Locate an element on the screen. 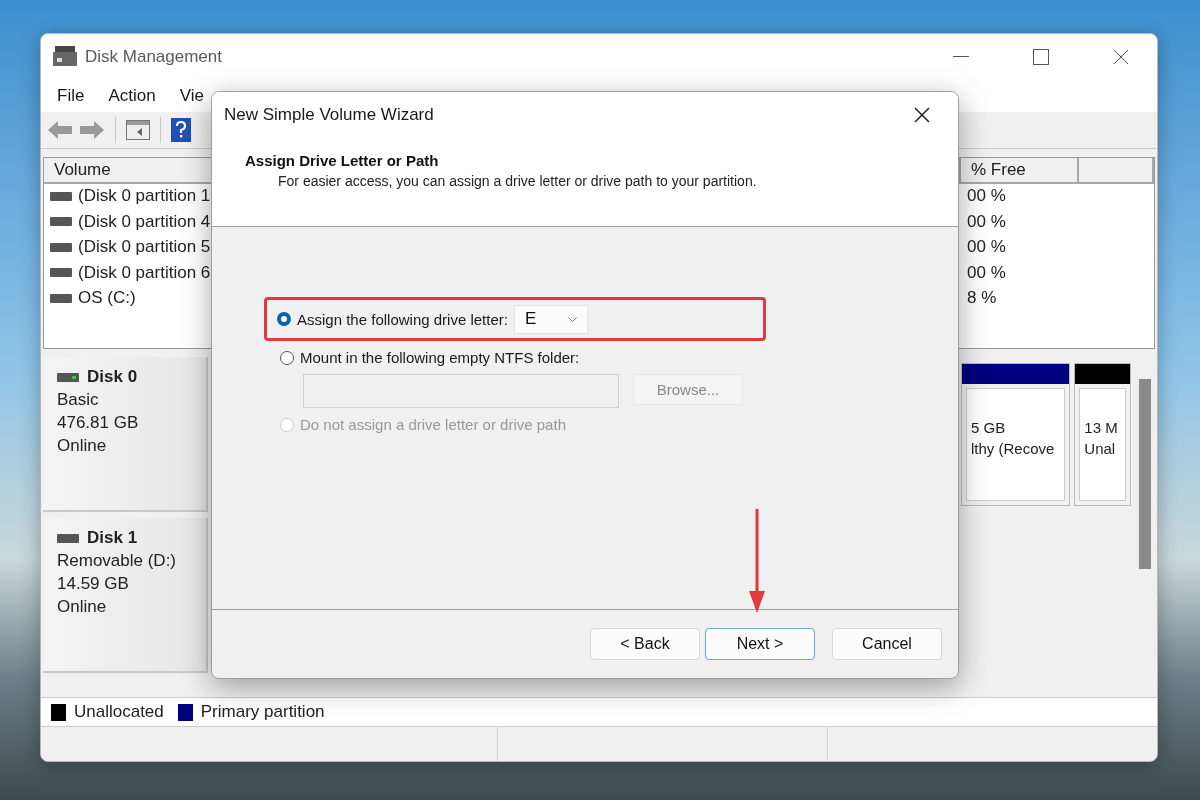 This screenshot has width=1200, height=800. volume-name: OS (C:) is located at coordinates (107, 298).